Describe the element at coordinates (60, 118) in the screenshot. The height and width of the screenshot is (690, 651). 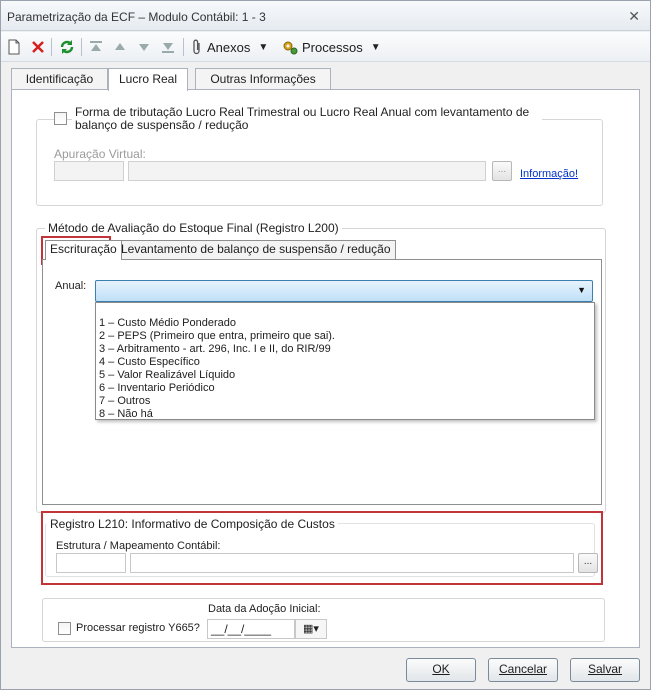
I see `tributacao-checkbox` at that location.